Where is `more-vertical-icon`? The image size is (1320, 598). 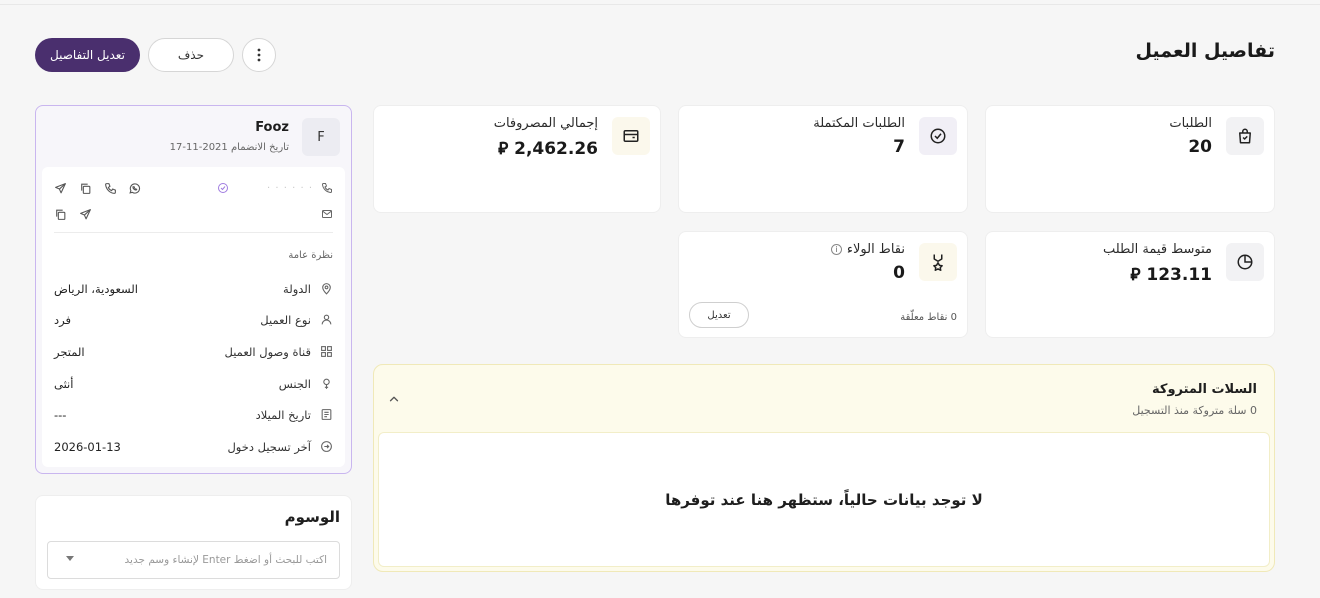 more-vertical-icon is located at coordinates (259, 55).